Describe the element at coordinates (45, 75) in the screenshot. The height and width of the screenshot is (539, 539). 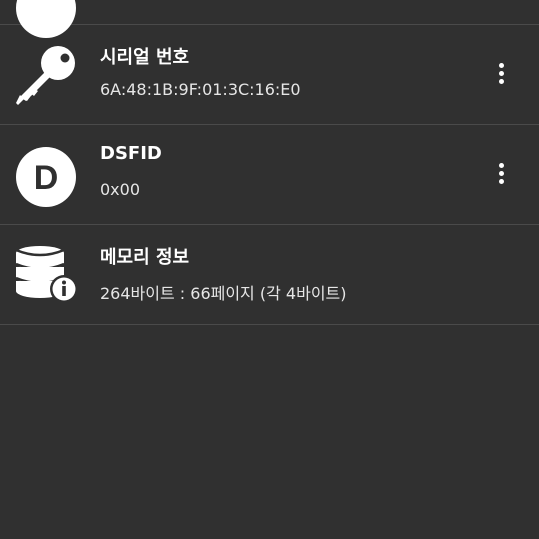
I see `key-icon` at that location.